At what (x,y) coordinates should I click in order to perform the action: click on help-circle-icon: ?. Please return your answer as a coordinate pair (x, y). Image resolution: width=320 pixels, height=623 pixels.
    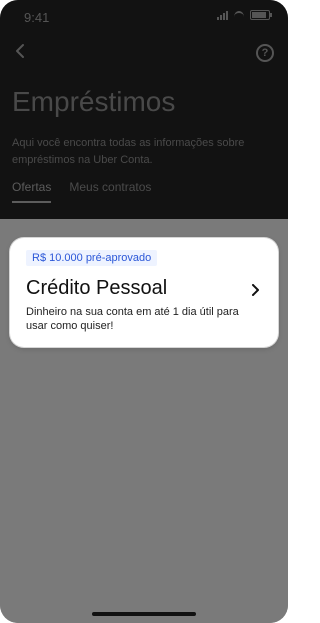
    Looking at the image, I should click on (265, 53).